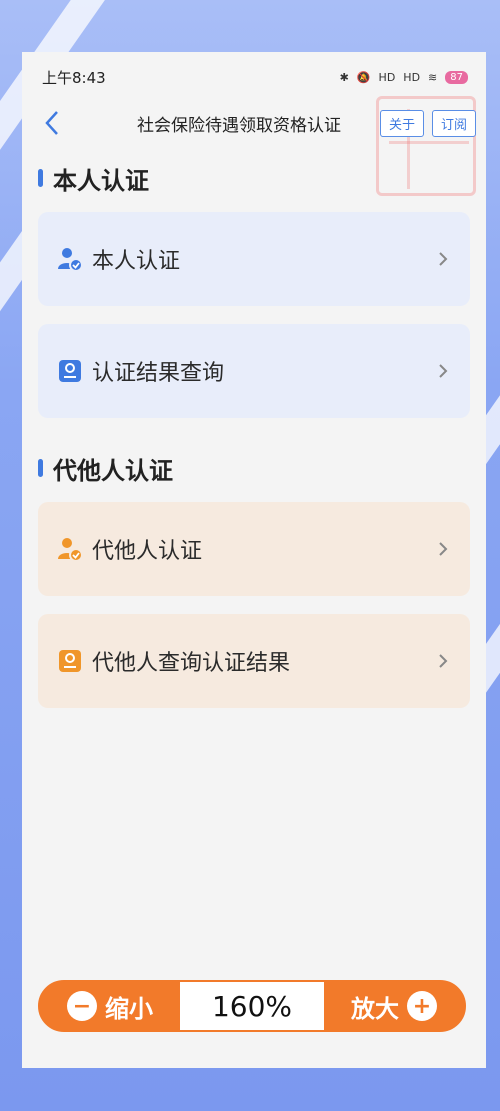  I want to click on section-title-text: 本人认证, so click(101, 180).